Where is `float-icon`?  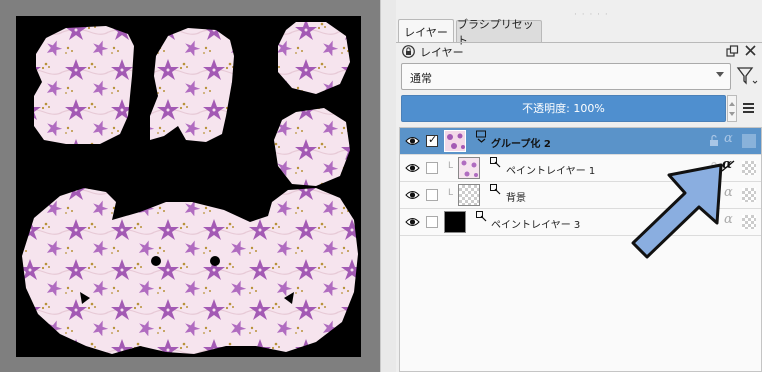
float-icon is located at coordinates (732, 51).